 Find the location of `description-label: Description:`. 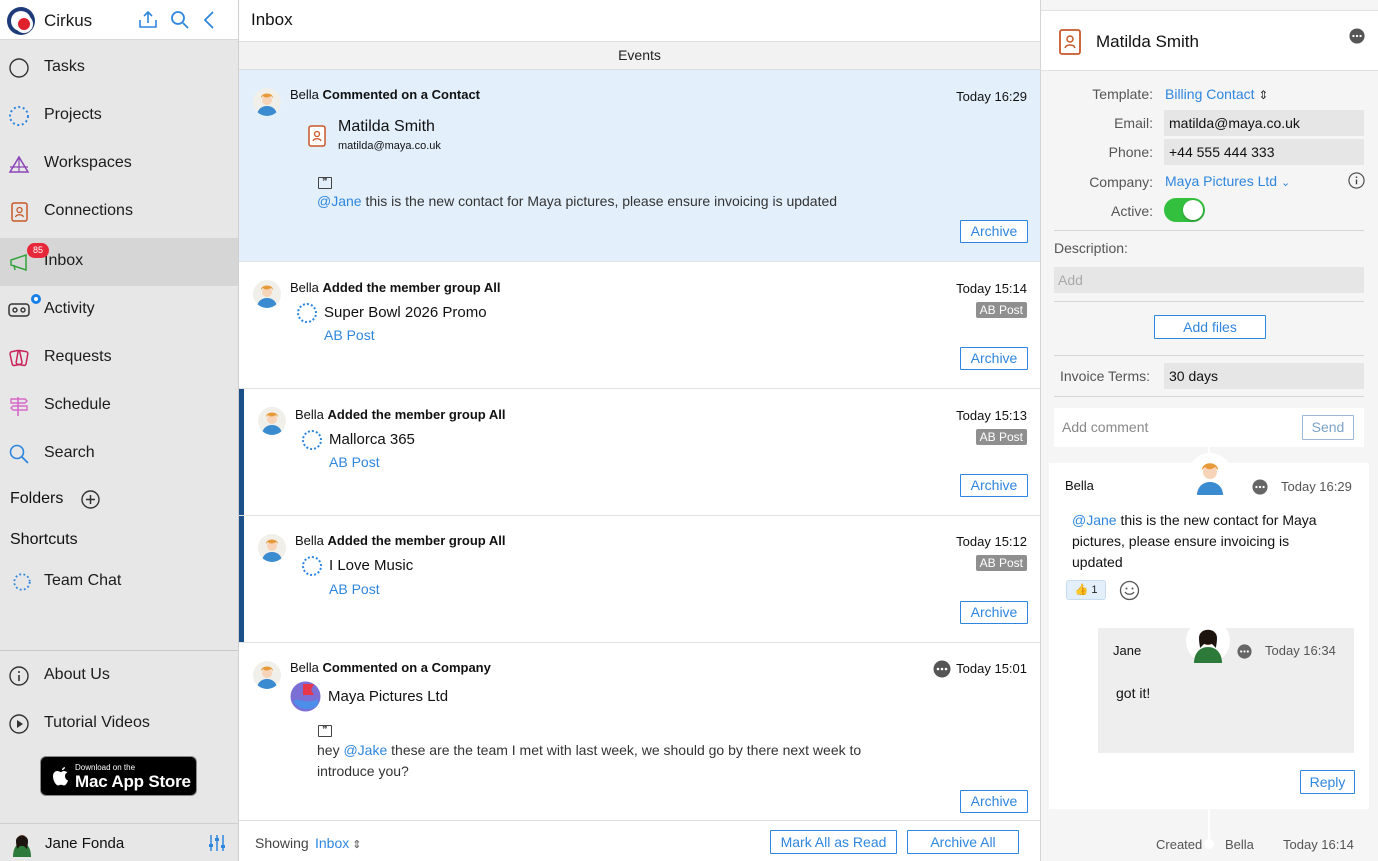

description-label: Description: is located at coordinates (1091, 248).